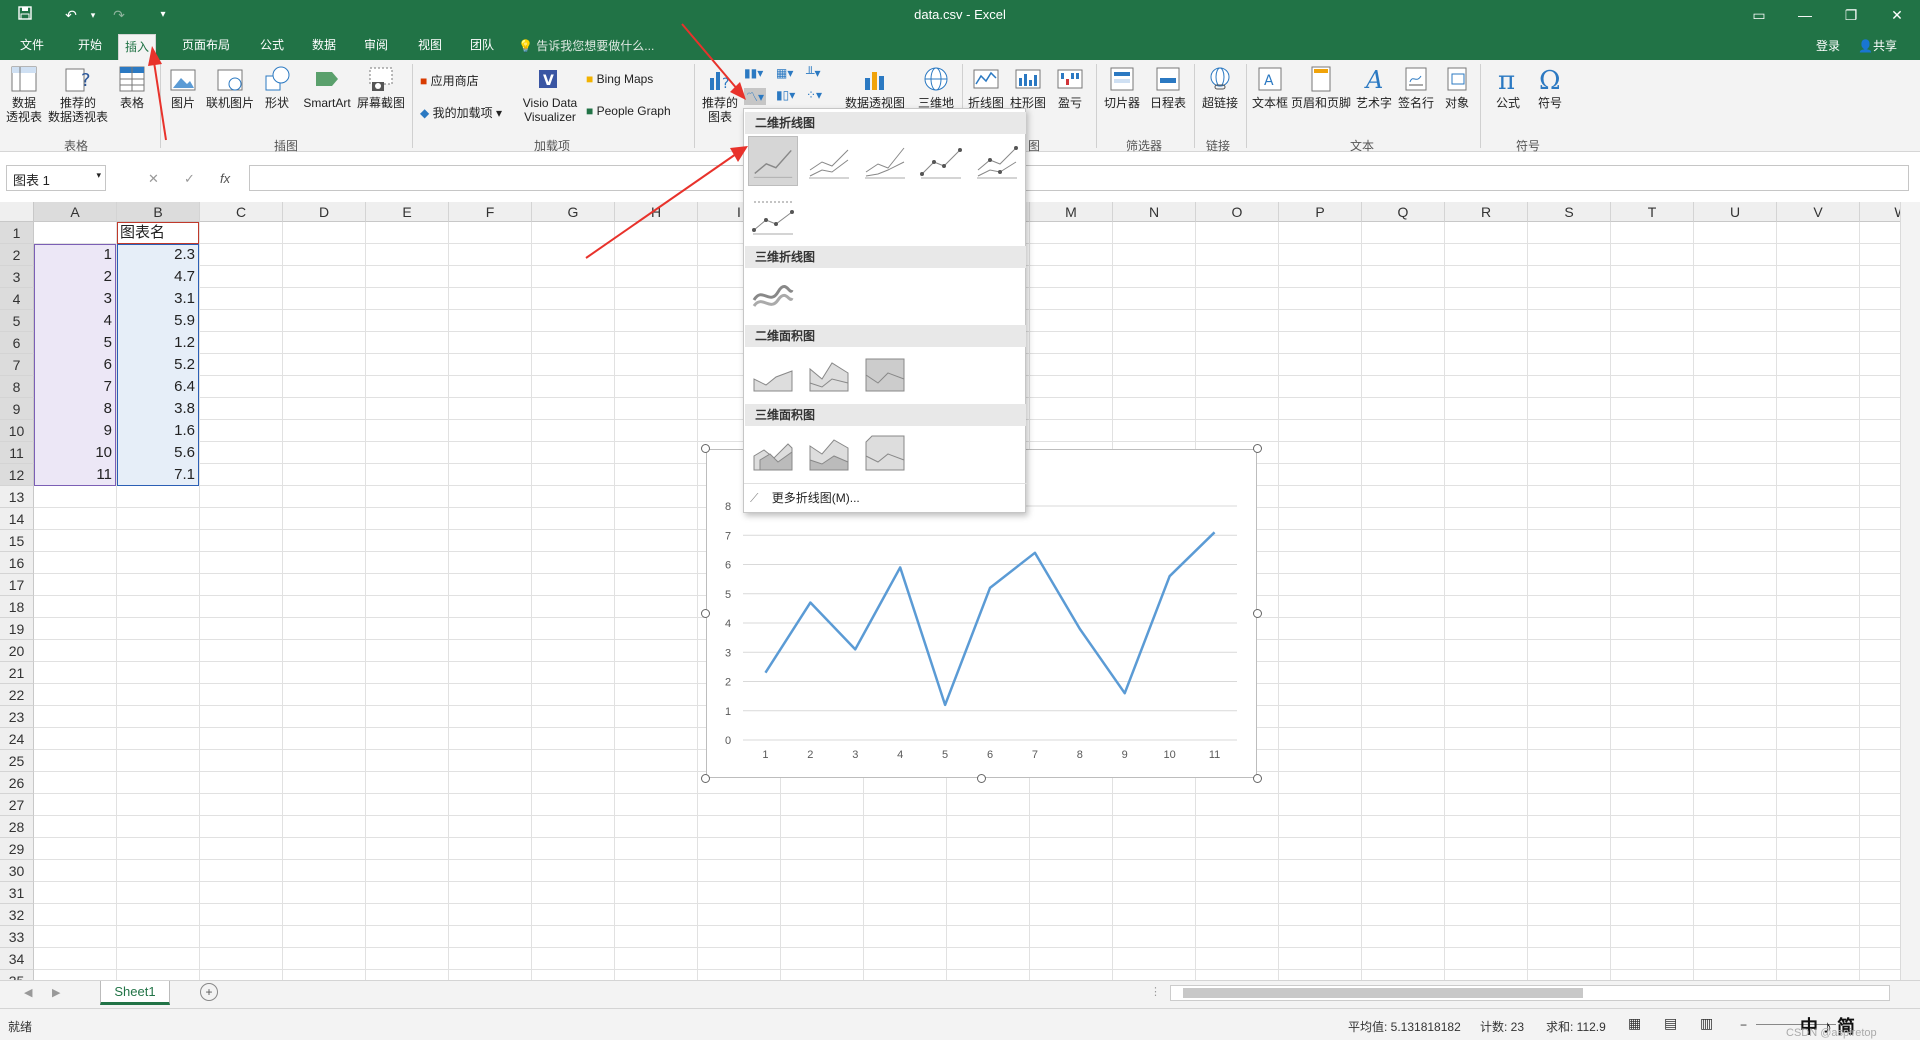 The height and width of the screenshot is (1040, 1920). I want to click on row-header: 12, so click(17, 475).